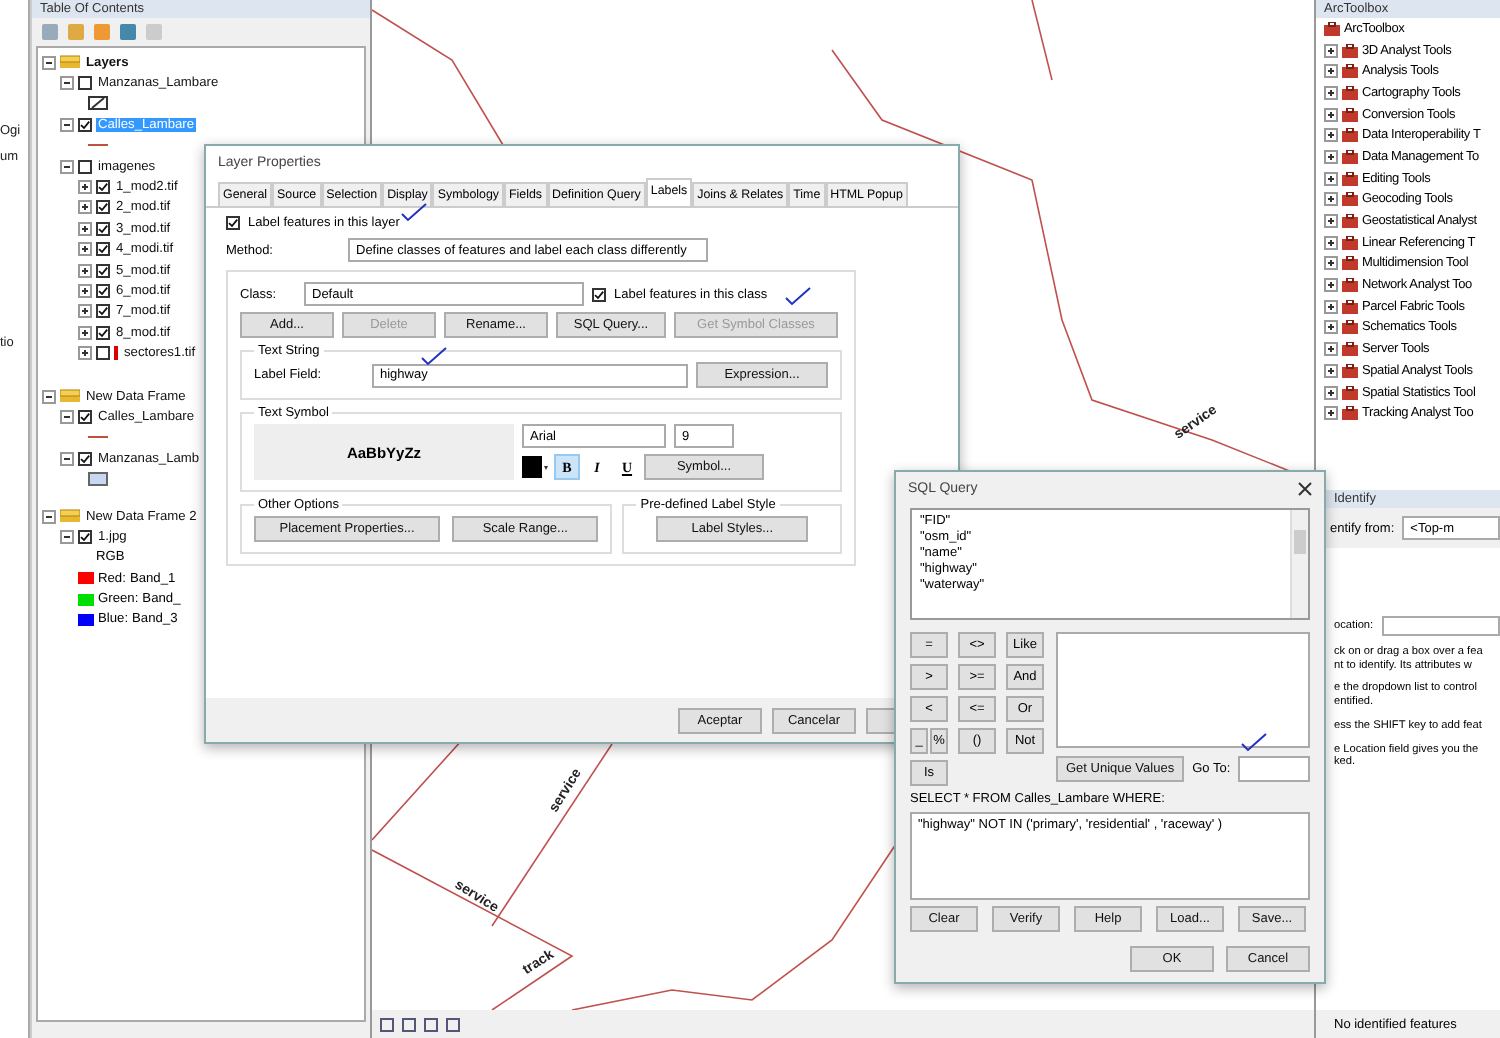 The height and width of the screenshot is (1038, 1500). What do you see at coordinates (1274, 769) in the screenshot?
I see `go-to-field` at bounding box center [1274, 769].